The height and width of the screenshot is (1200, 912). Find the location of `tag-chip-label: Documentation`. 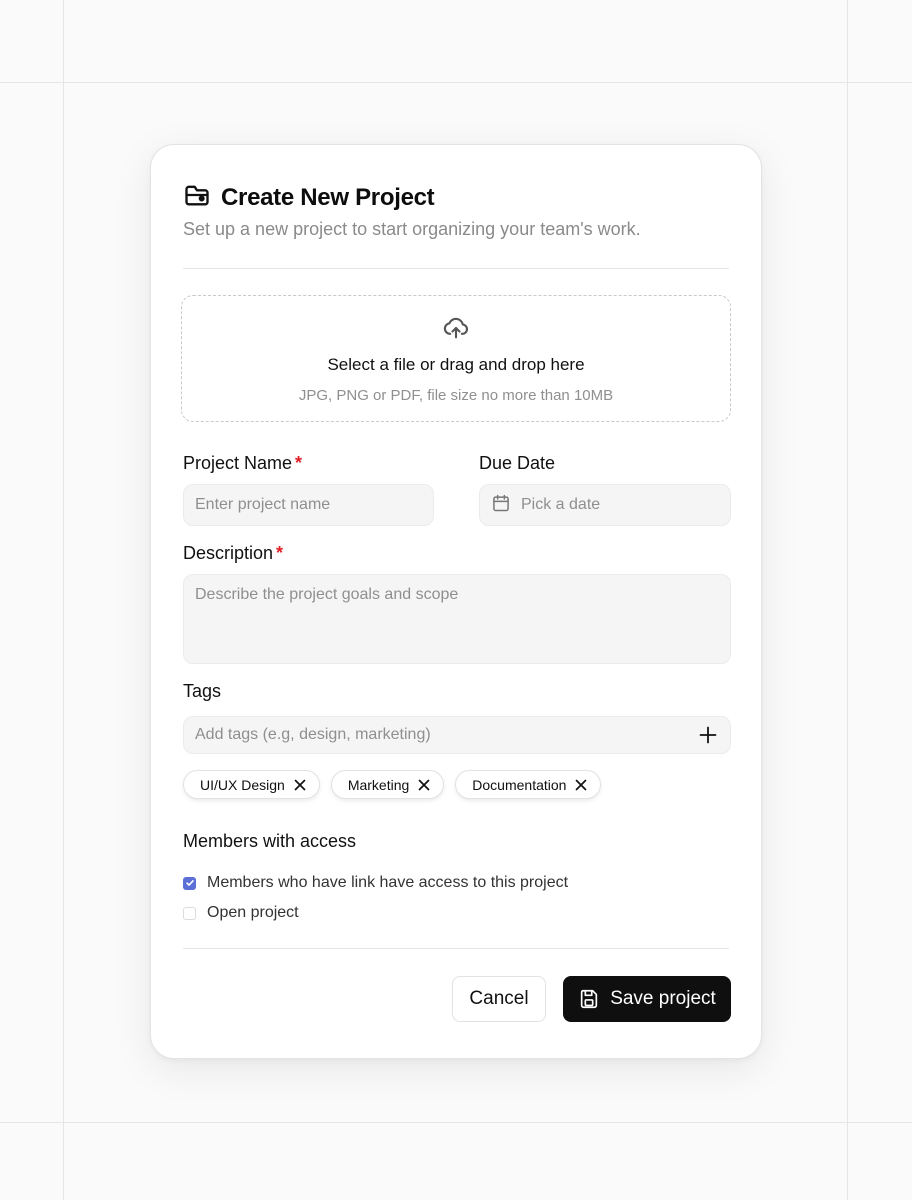

tag-chip-label: Documentation is located at coordinates (519, 784).